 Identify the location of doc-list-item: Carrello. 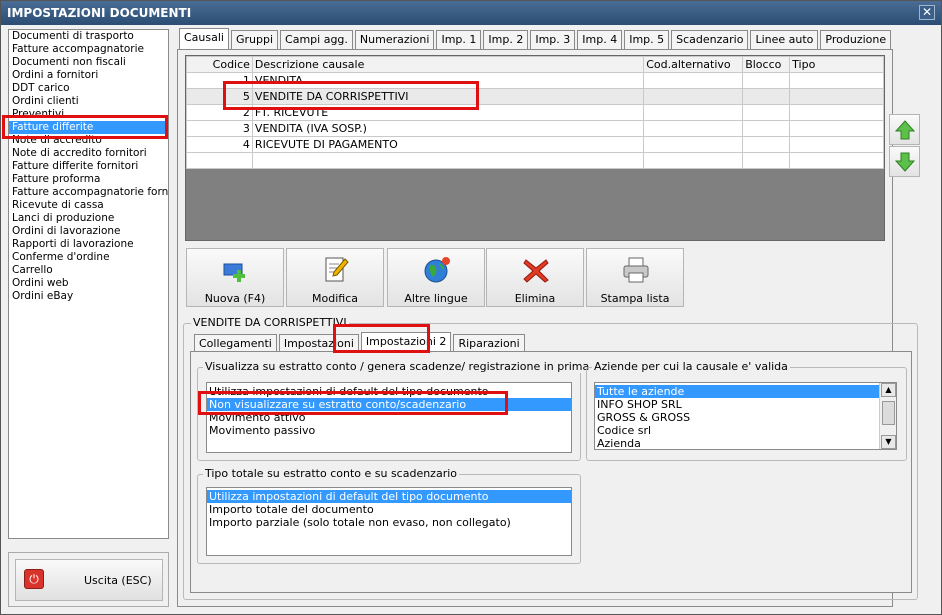
(88, 270).